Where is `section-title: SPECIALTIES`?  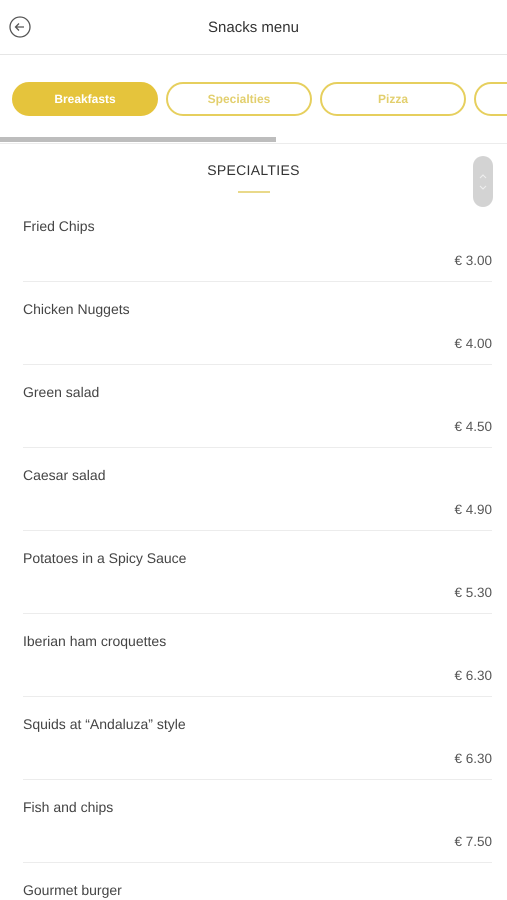
section-title: SPECIALTIES is located at coordinates (253, 170).